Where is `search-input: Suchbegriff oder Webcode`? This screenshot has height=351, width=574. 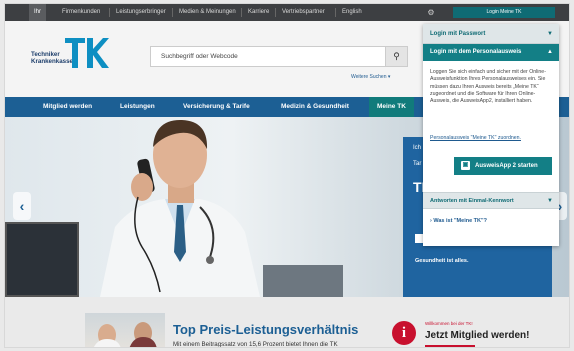 search-input: Suchbegriff oder Webcode is located at coordinates (199, 57).